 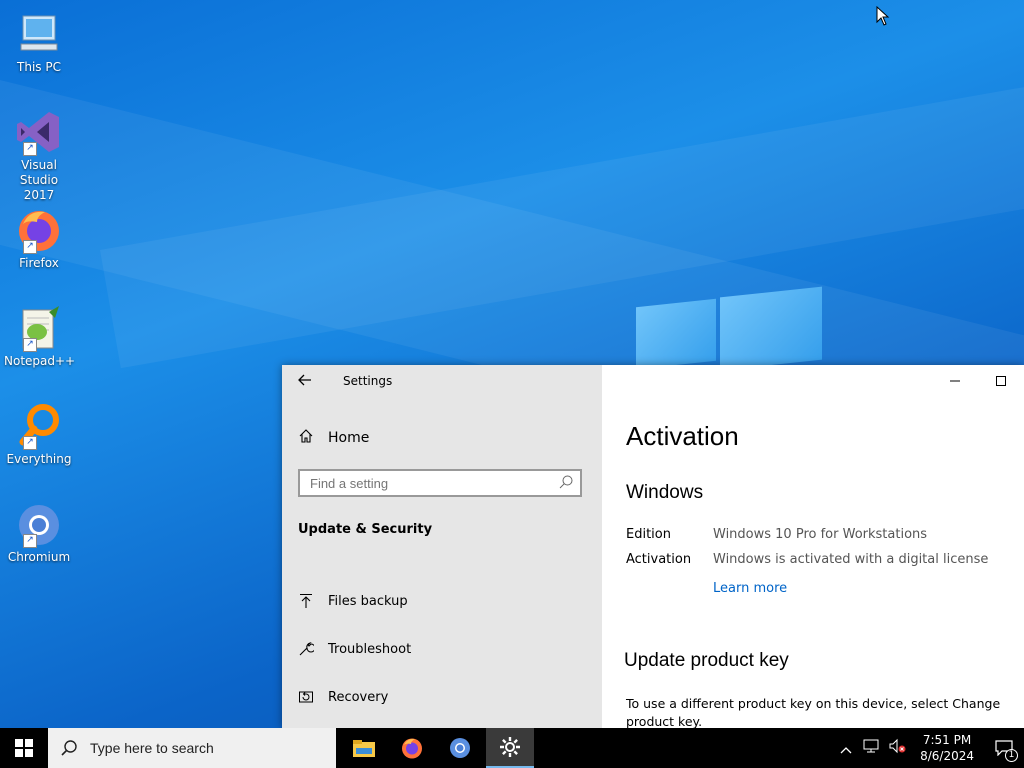 I want to click on notification-count-badge: 1, so click(x=1011, y=755).